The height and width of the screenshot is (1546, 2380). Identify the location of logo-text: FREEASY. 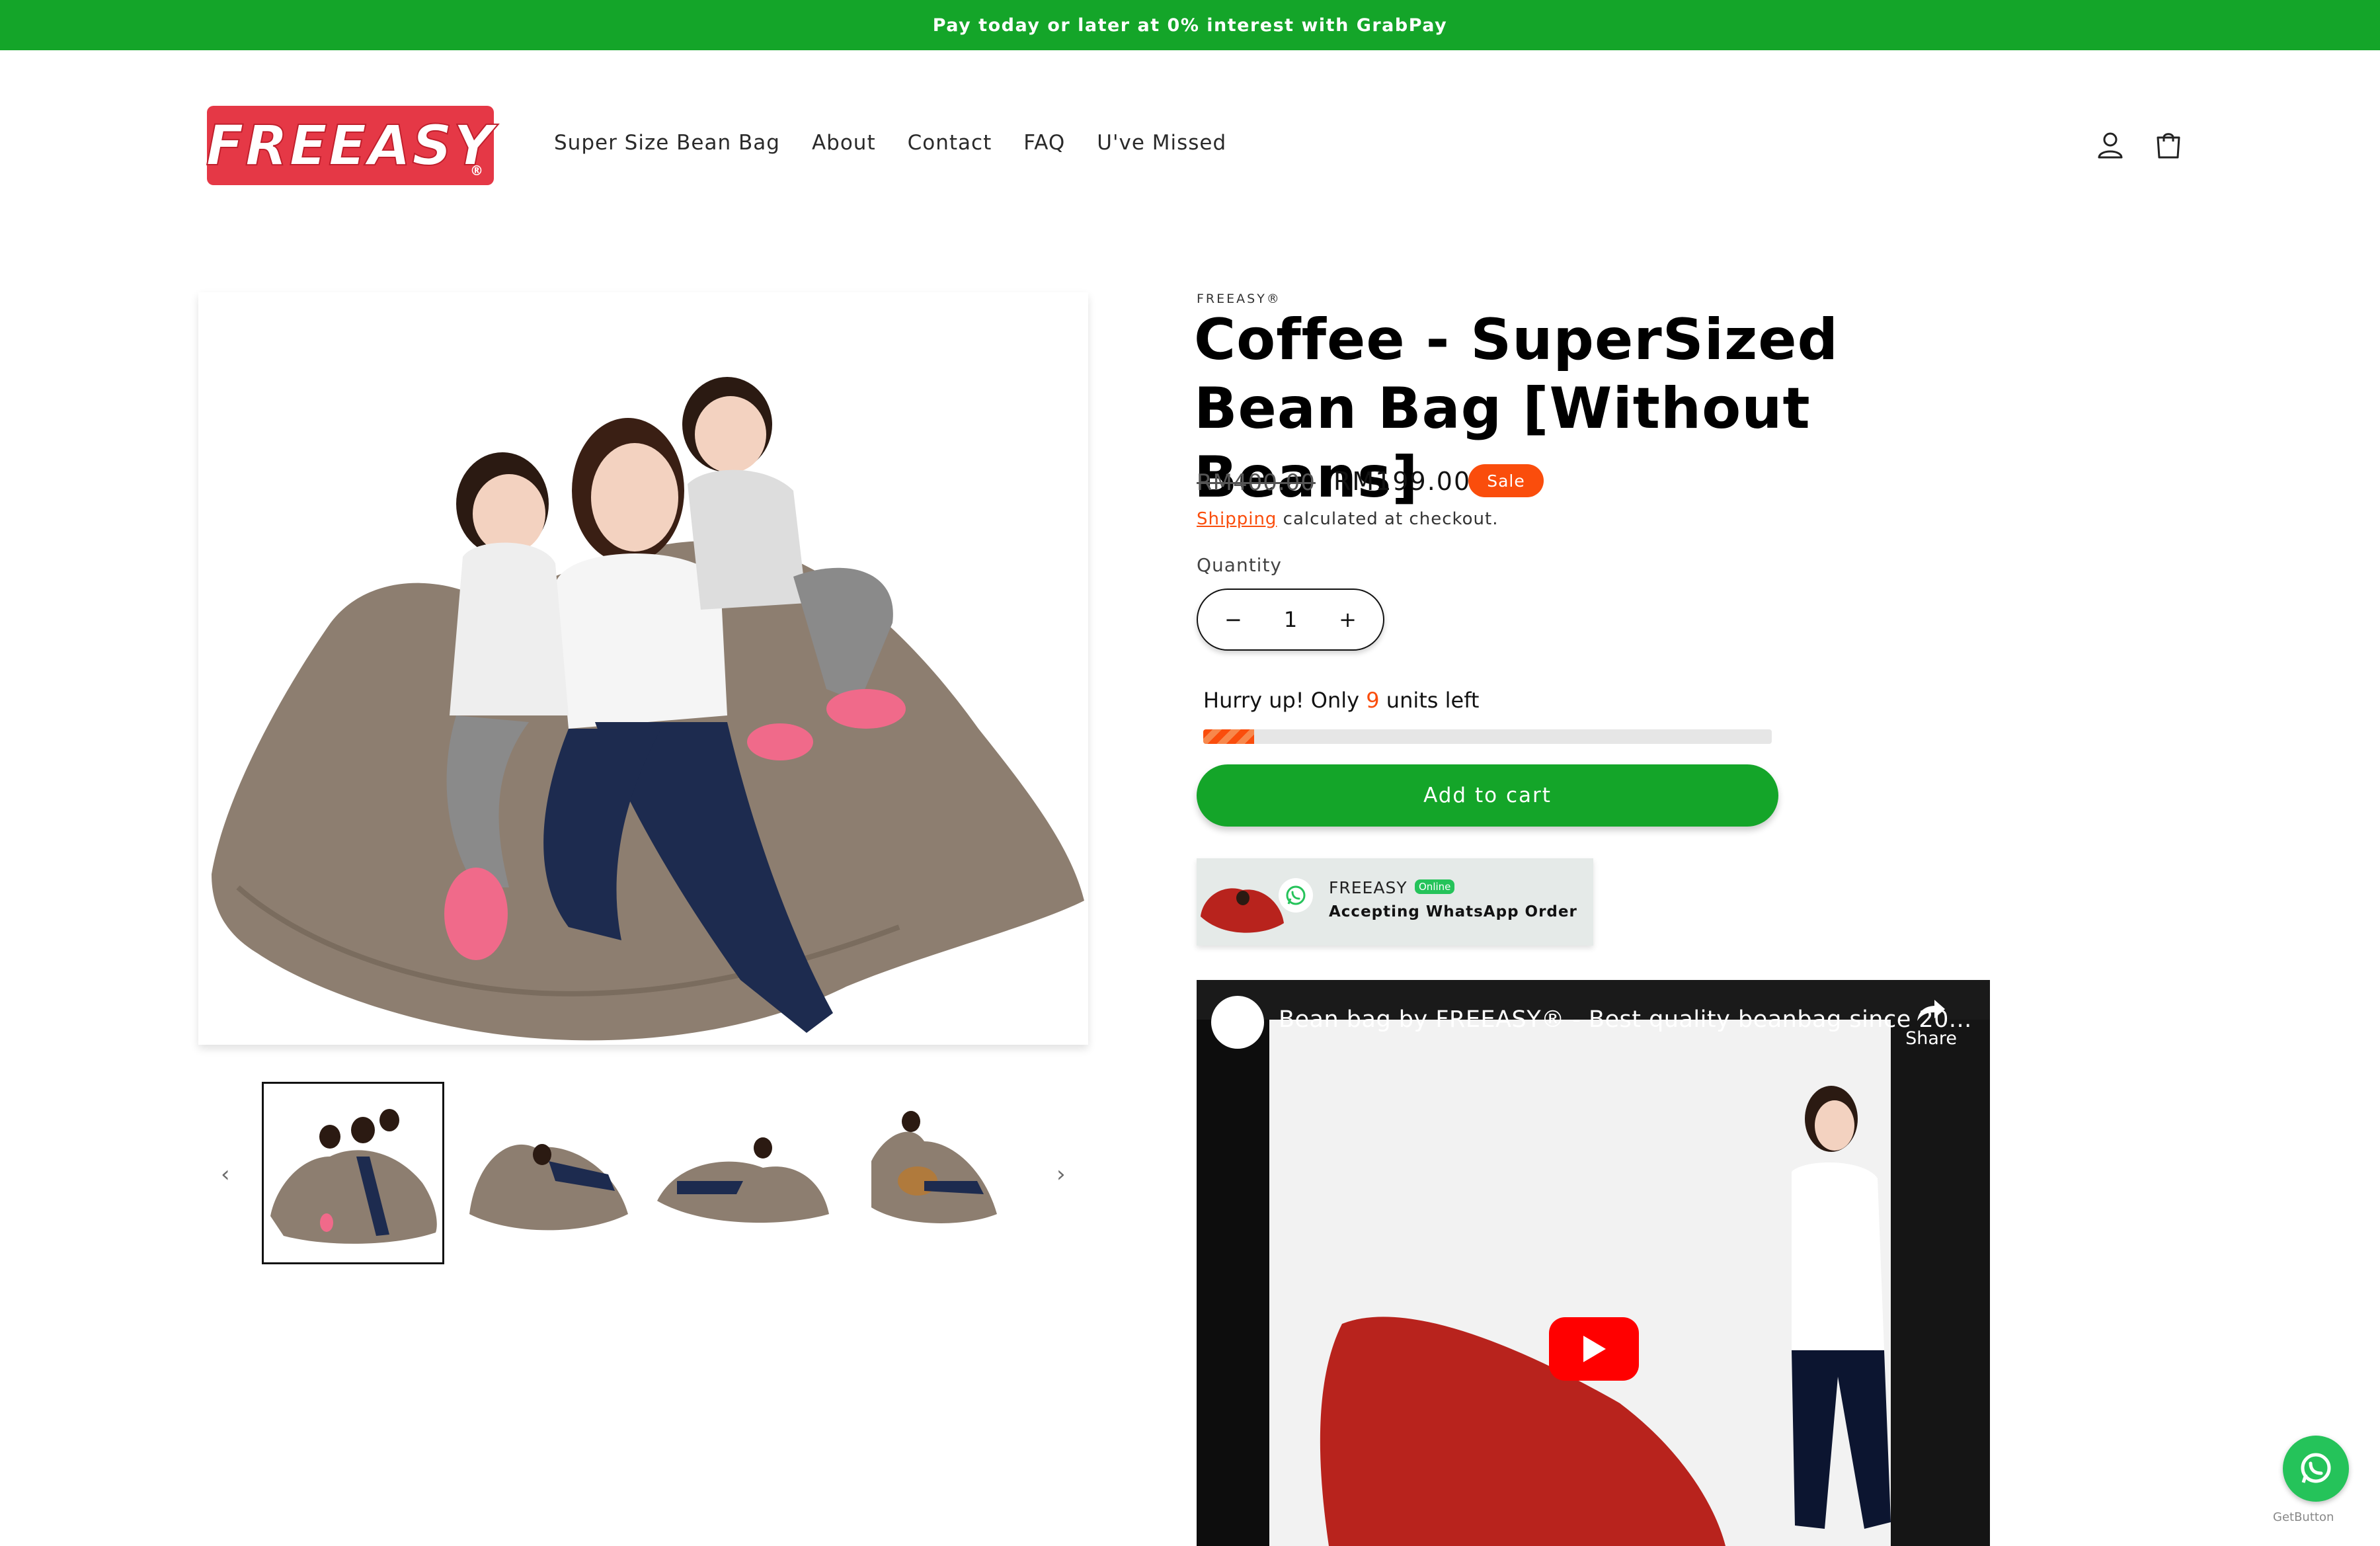
(350, 145).